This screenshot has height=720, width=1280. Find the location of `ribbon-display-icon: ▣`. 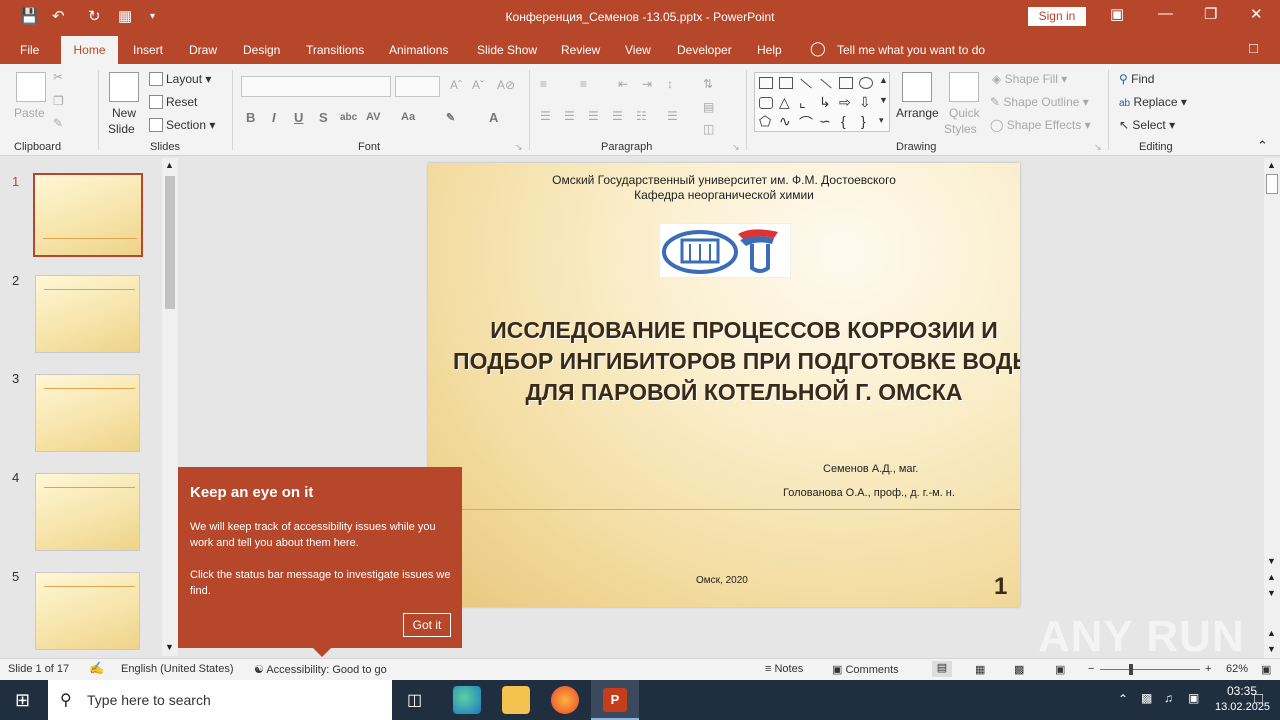

ribbon-display-icon: ▣ is located at coordinates (1117, 14).